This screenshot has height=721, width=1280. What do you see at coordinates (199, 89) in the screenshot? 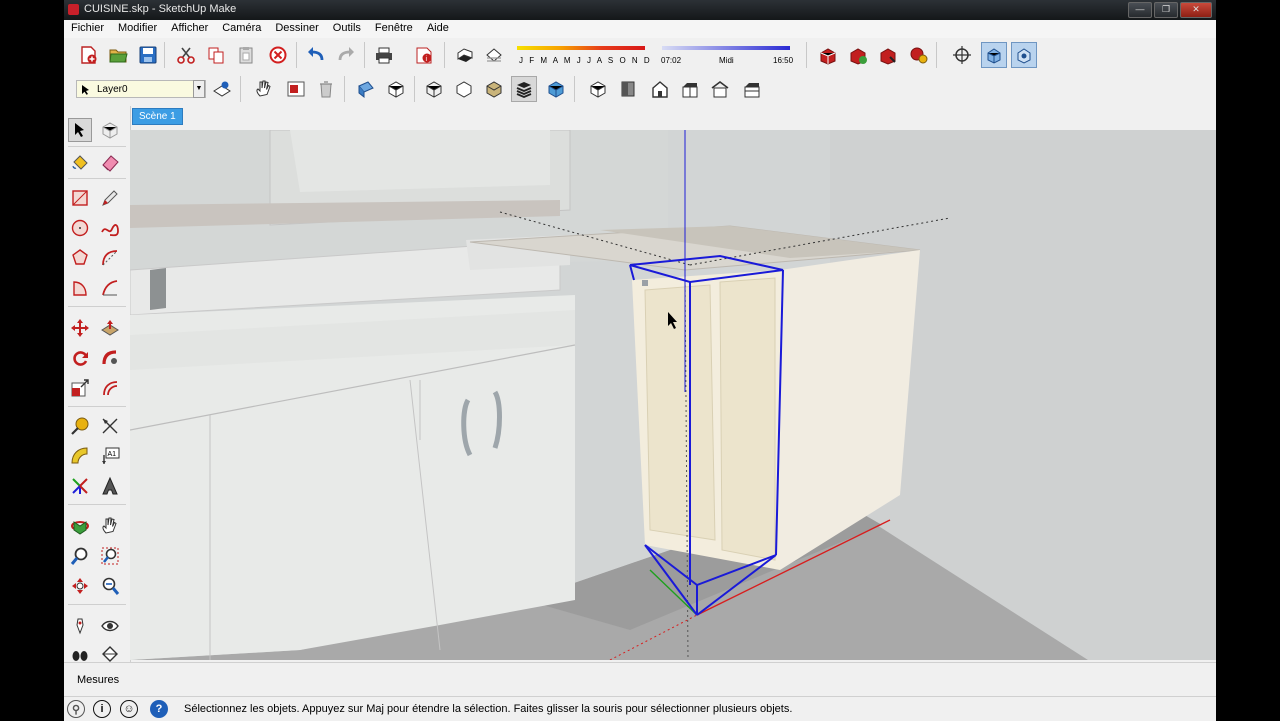
I see `layer-dropdown-button: ▼` at bounding box center [199, 89].